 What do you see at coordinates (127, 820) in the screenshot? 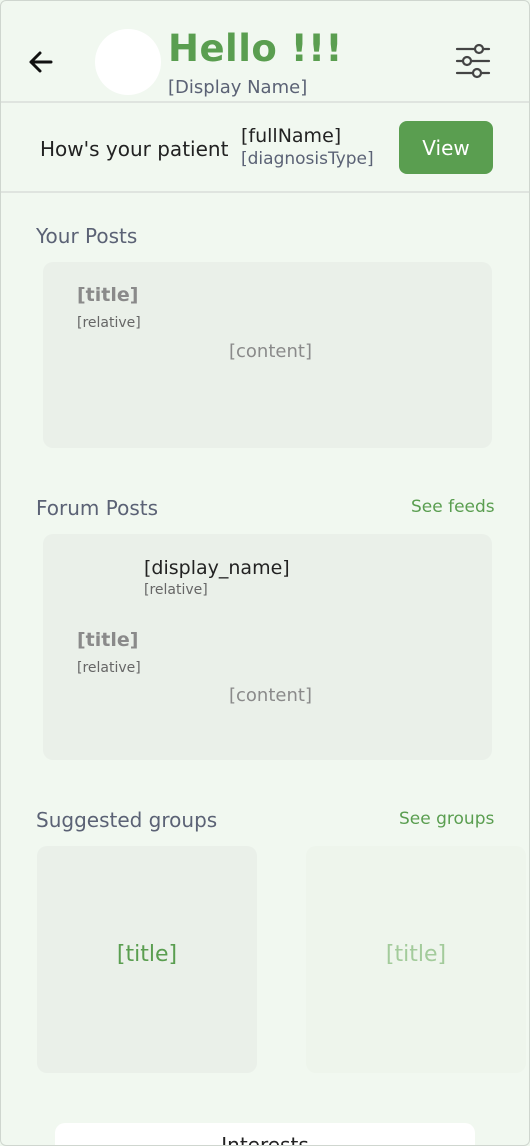
I see `suggested-groups-heading: Suggested groups` at bounding box center [127, 820].